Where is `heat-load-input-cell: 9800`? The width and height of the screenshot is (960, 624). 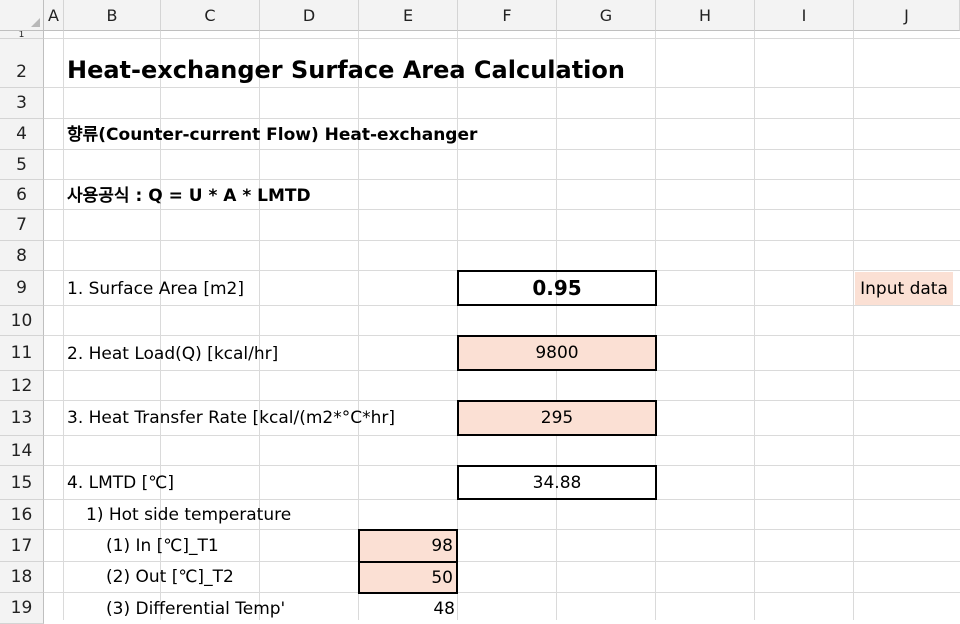 heat-load-input-cell: 9800 is located at coordinates (557, 353).